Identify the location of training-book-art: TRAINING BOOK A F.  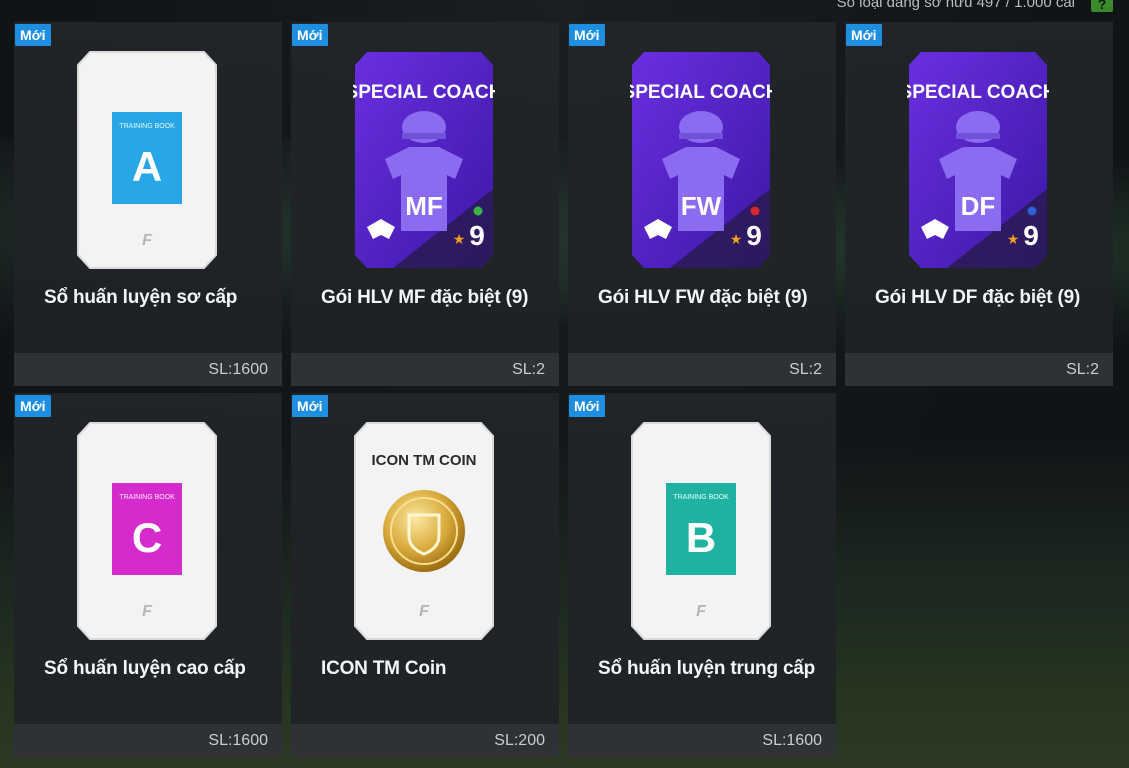
(147, 160).